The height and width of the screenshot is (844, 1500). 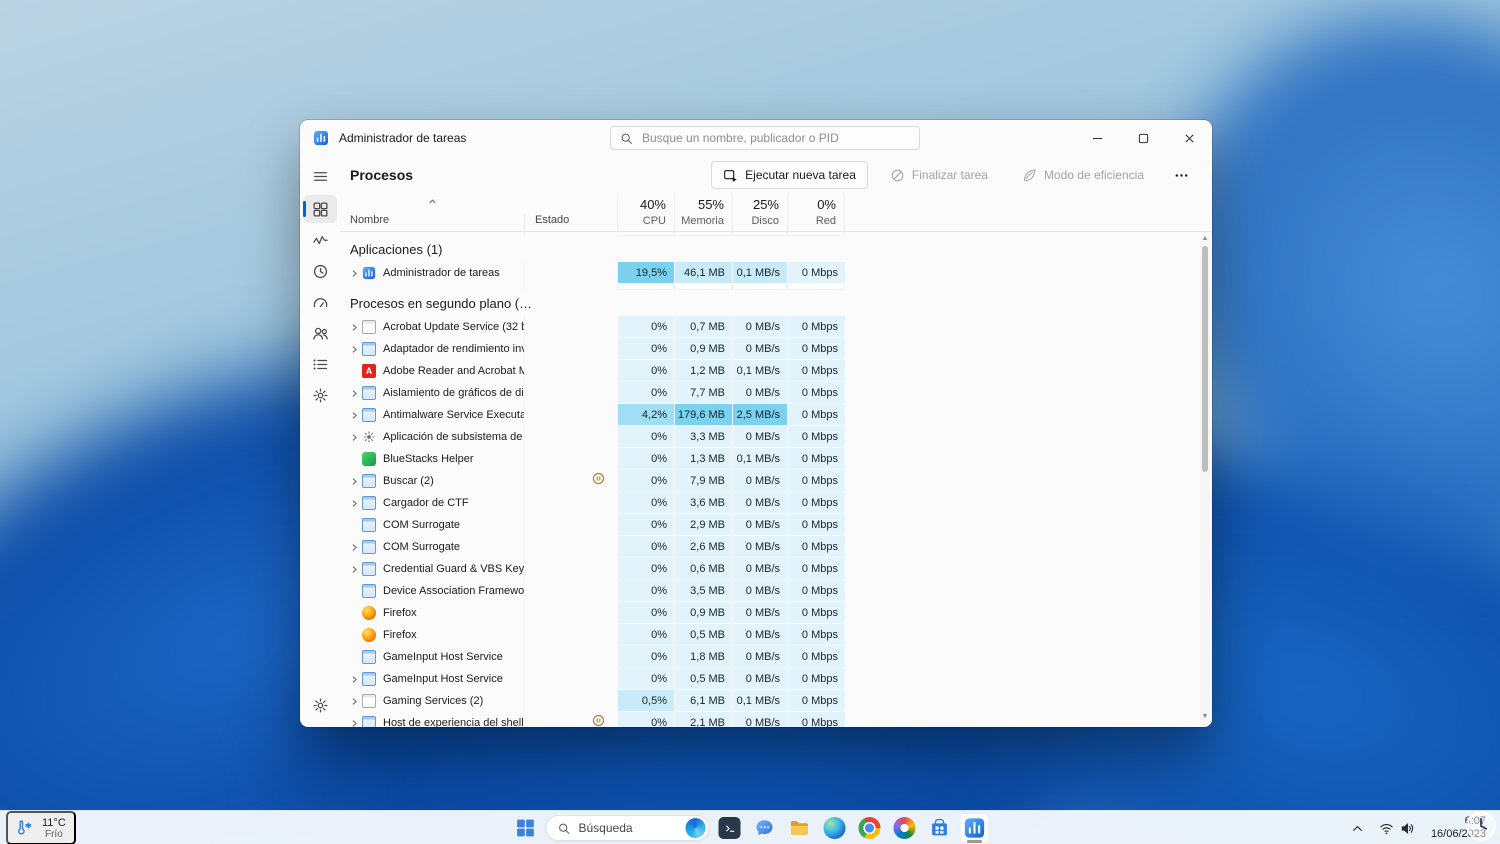 What do you see at coordinates (320, 240) in the screenshot?
I see `nav-performance` at bounding box center [320, 240].